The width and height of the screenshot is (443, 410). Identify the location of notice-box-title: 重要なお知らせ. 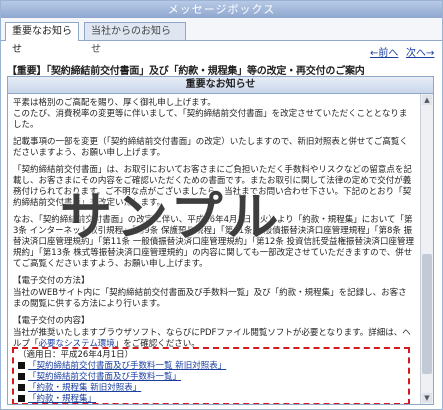
(220, 85).